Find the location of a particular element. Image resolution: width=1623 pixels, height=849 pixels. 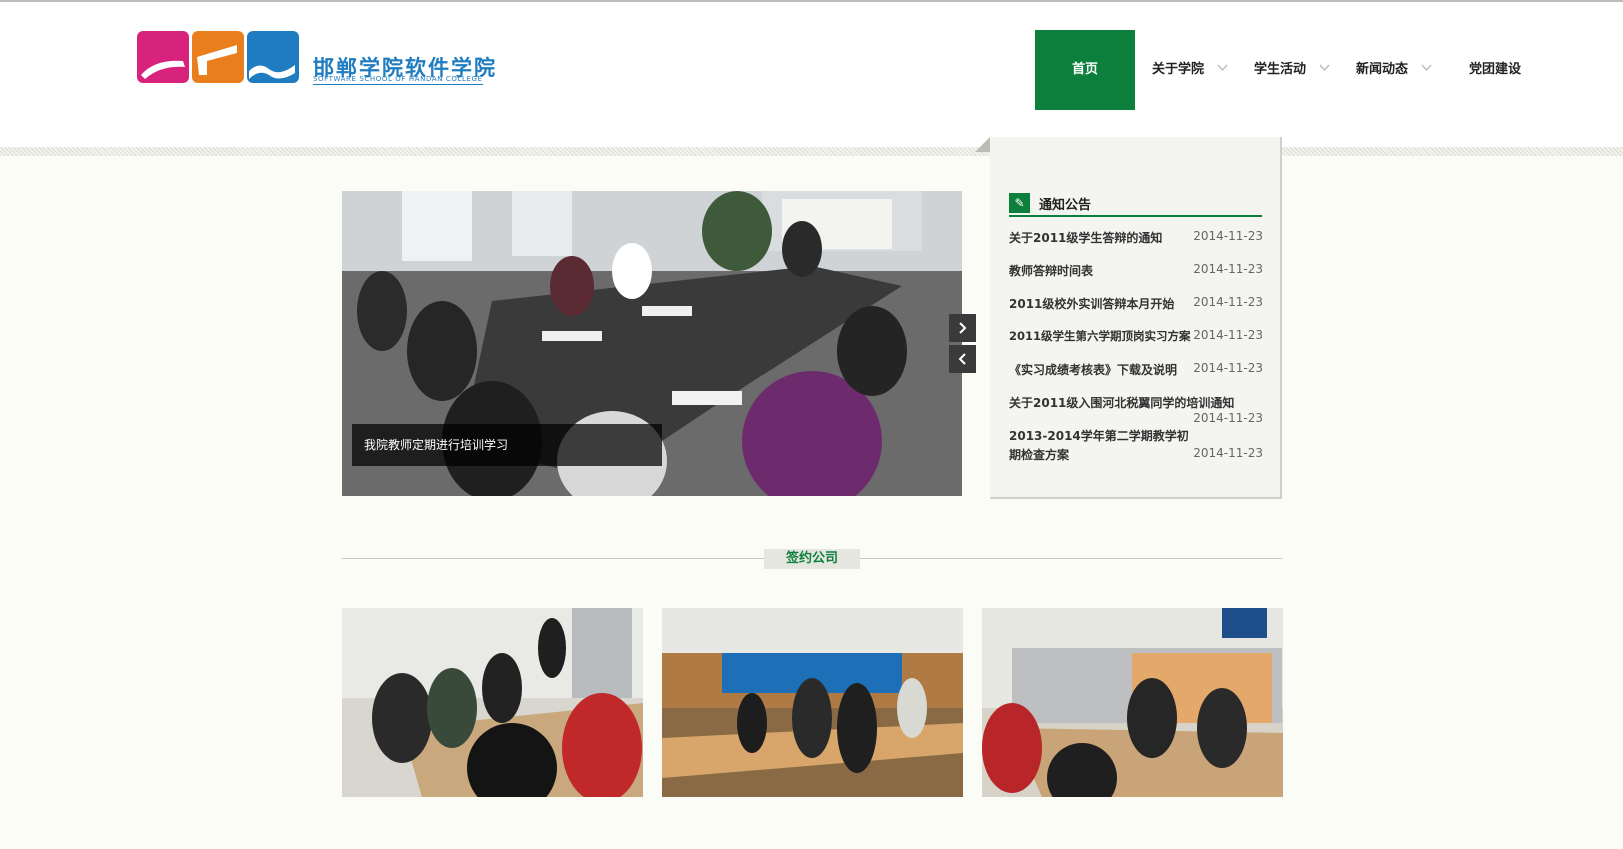

notice-link: 关于2011级入围河北税翼同学的培训通知 is located at coordinates (1121, 402).